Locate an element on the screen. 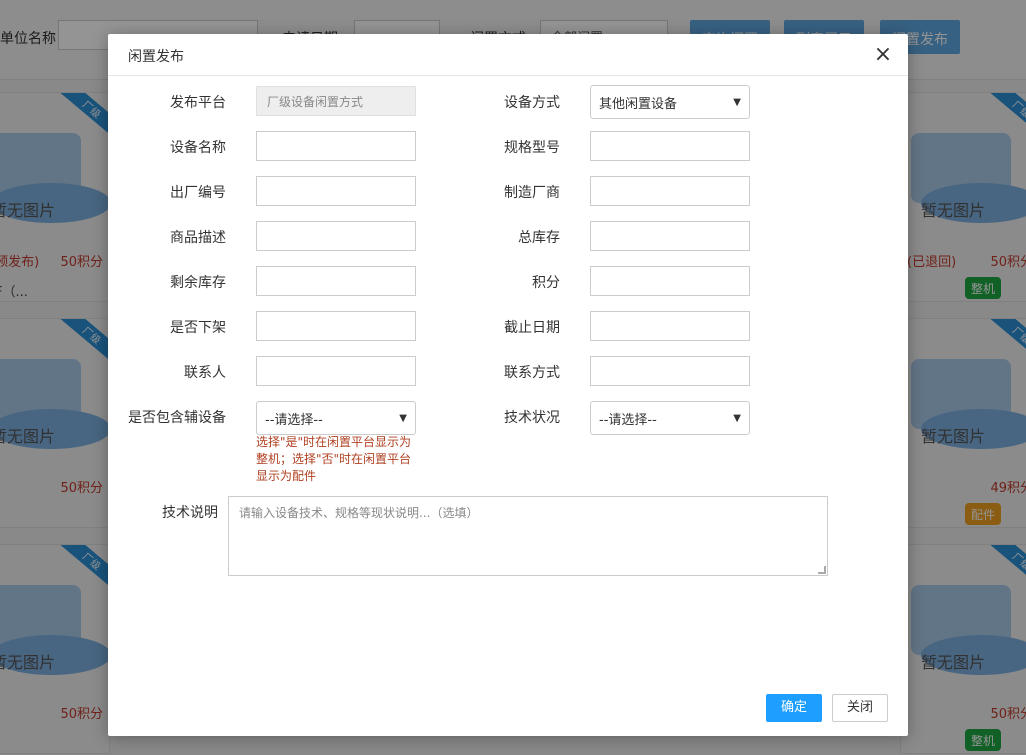 The width and height of the screenshot is (1026, 755). close-icon: × is located at coordinates (883, 55).